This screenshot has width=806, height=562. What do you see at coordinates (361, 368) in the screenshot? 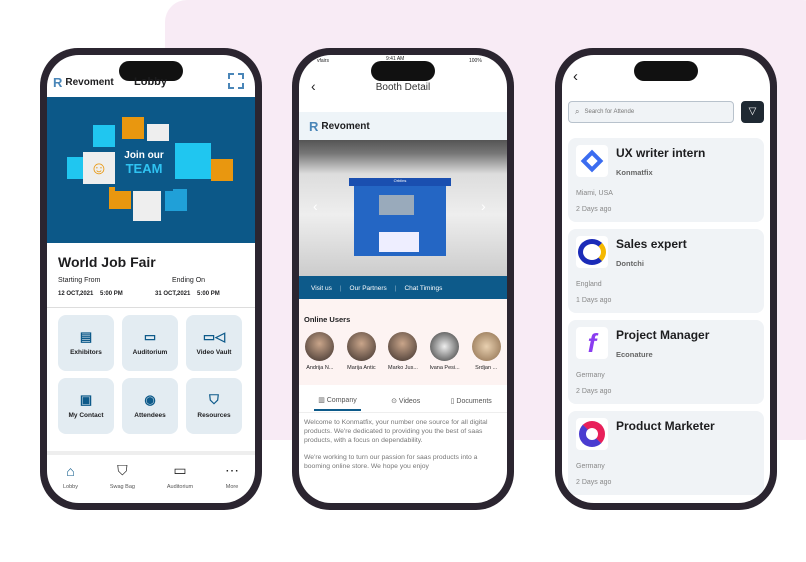
I see `user-name: Marija Antic` at bounding box center [361, 368].